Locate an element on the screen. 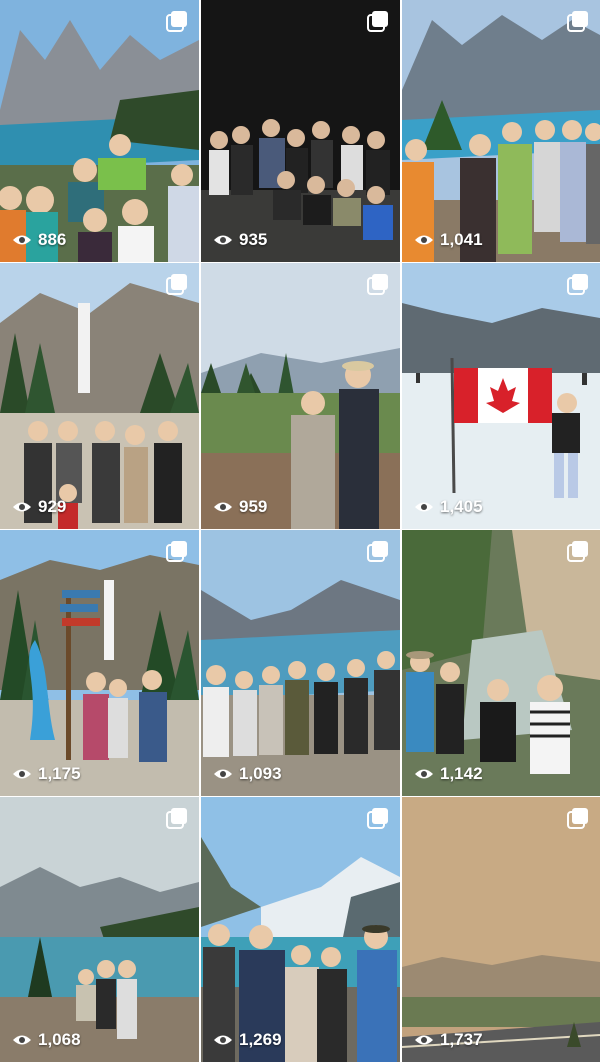 The image size is (600, 1063). view-count: 1,041 is located at coordinates (448, 240).